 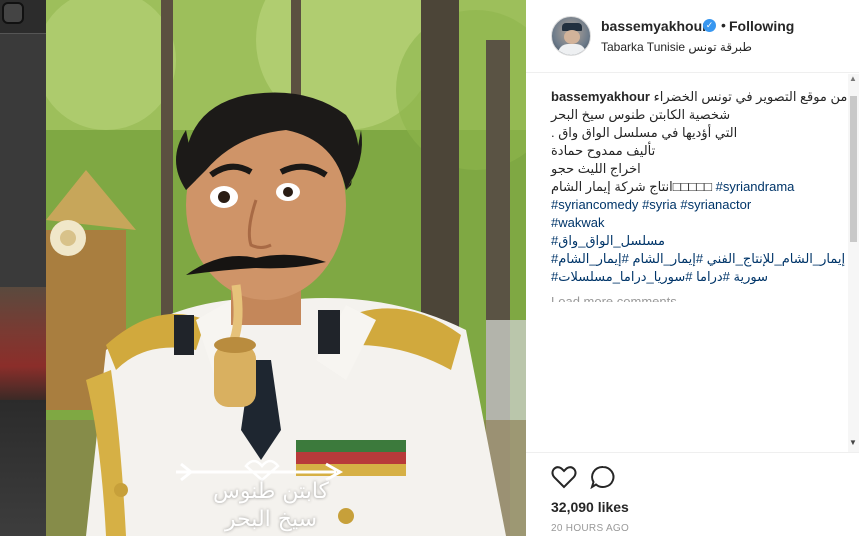 I want to click on caption-line: التي أؤديها في مسلسل الواق واق ., so click(x=644, y=132).